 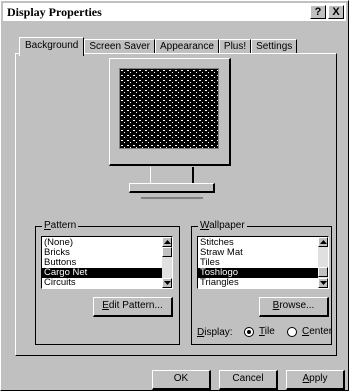 What do you see at coordinates (222, 225) in the screenshot?
I see `wallpaper-group-label: Wallpaper` at bounding box center [222, 225].